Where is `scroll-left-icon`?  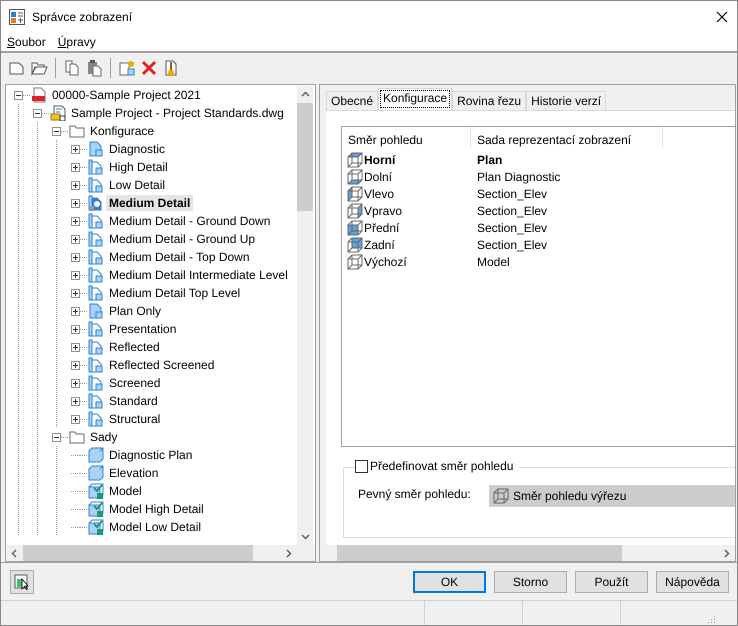 scroll-left-icon is located at coordinates (14, 553).